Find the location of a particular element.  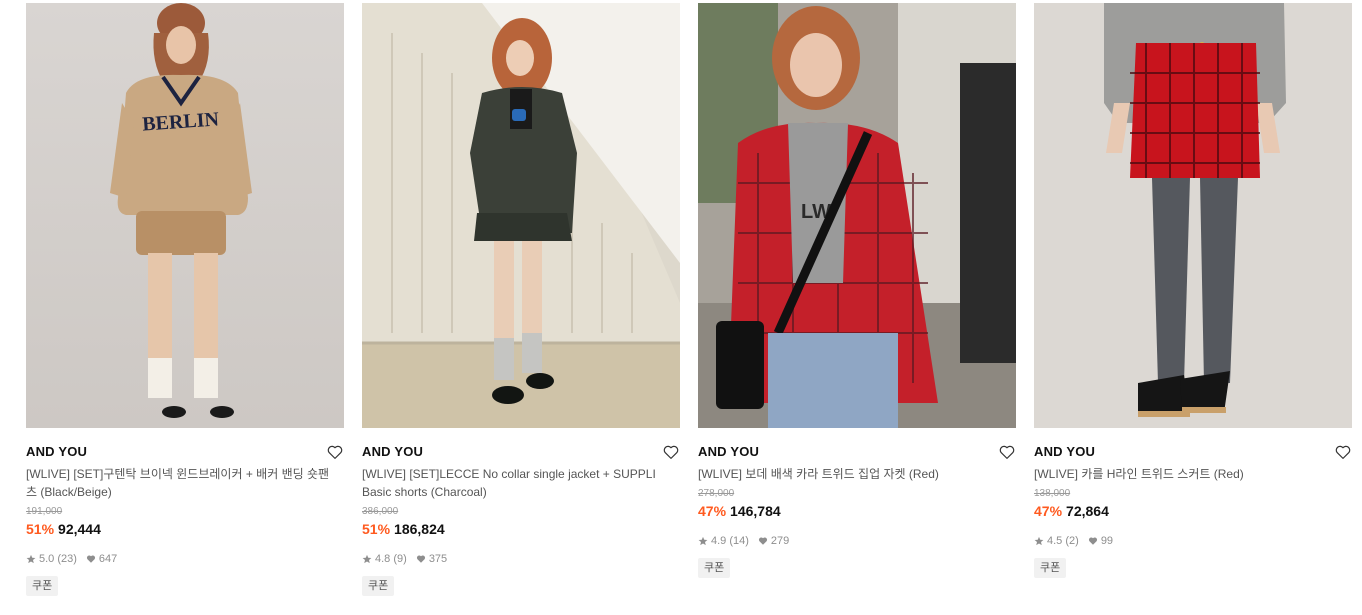

review-count: (14) is located at coordinates (739, 541).